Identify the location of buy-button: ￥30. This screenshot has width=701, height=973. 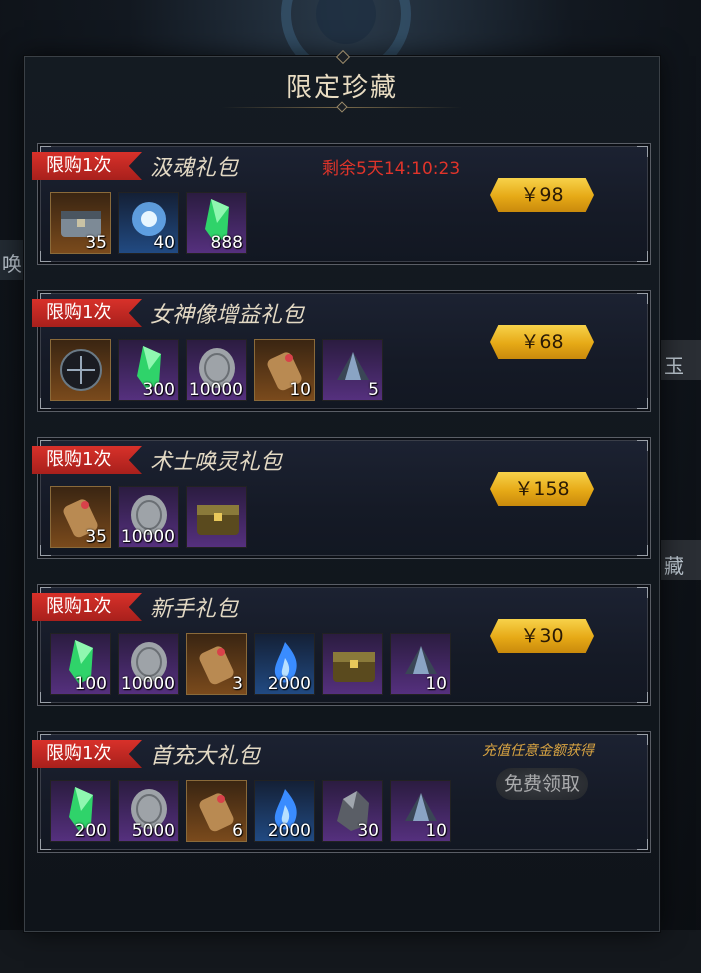
(542, 636).